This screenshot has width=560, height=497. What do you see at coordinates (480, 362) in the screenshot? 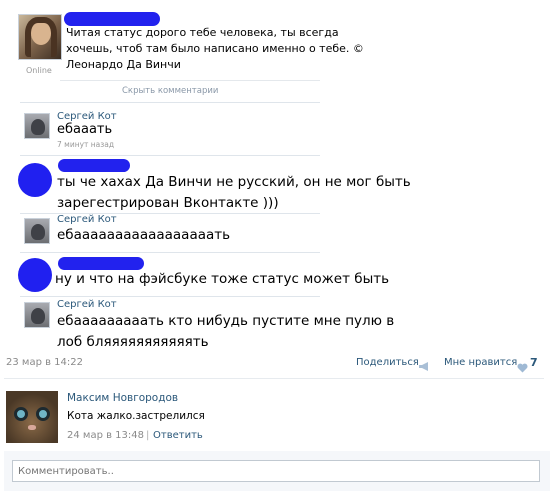
I see `like-button: Мне нравится` at bounding box center [480, 362].